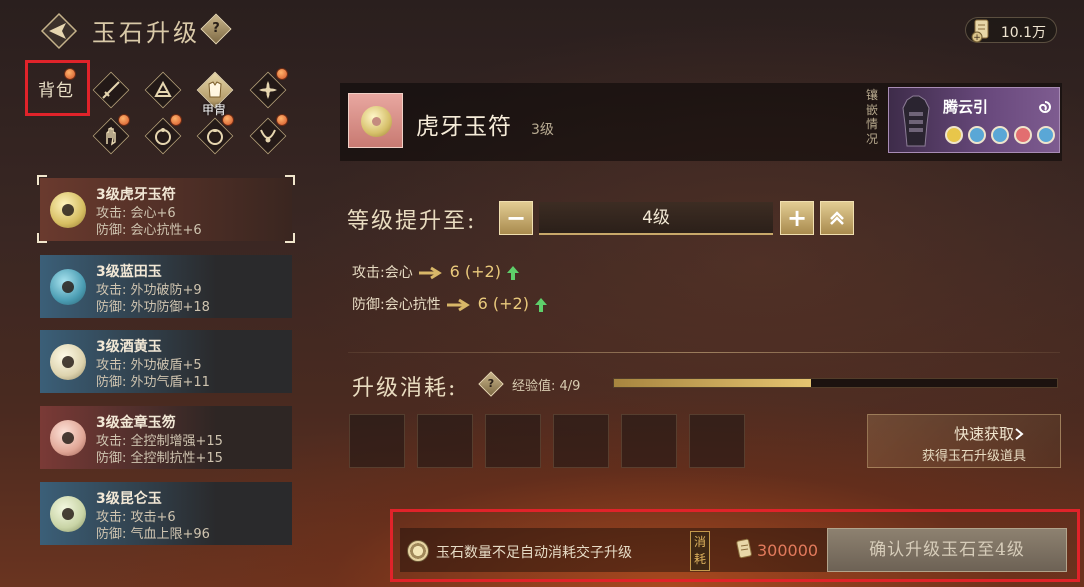 Image resolution: width=1084 pixels, height=587 pixels. What do you see at coordinates (516, 218) in the screenshot?
I see `decrease-level-button: −` at bounding box center [516, 218].